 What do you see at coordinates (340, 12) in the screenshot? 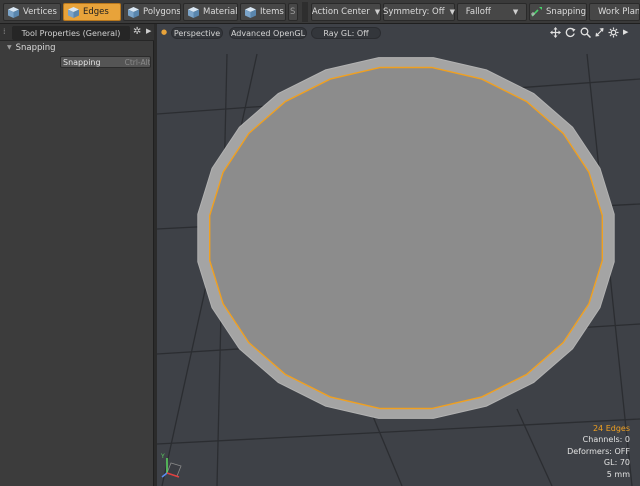
I see `action-center-label: Action Center` at bounding box center [340, 12].